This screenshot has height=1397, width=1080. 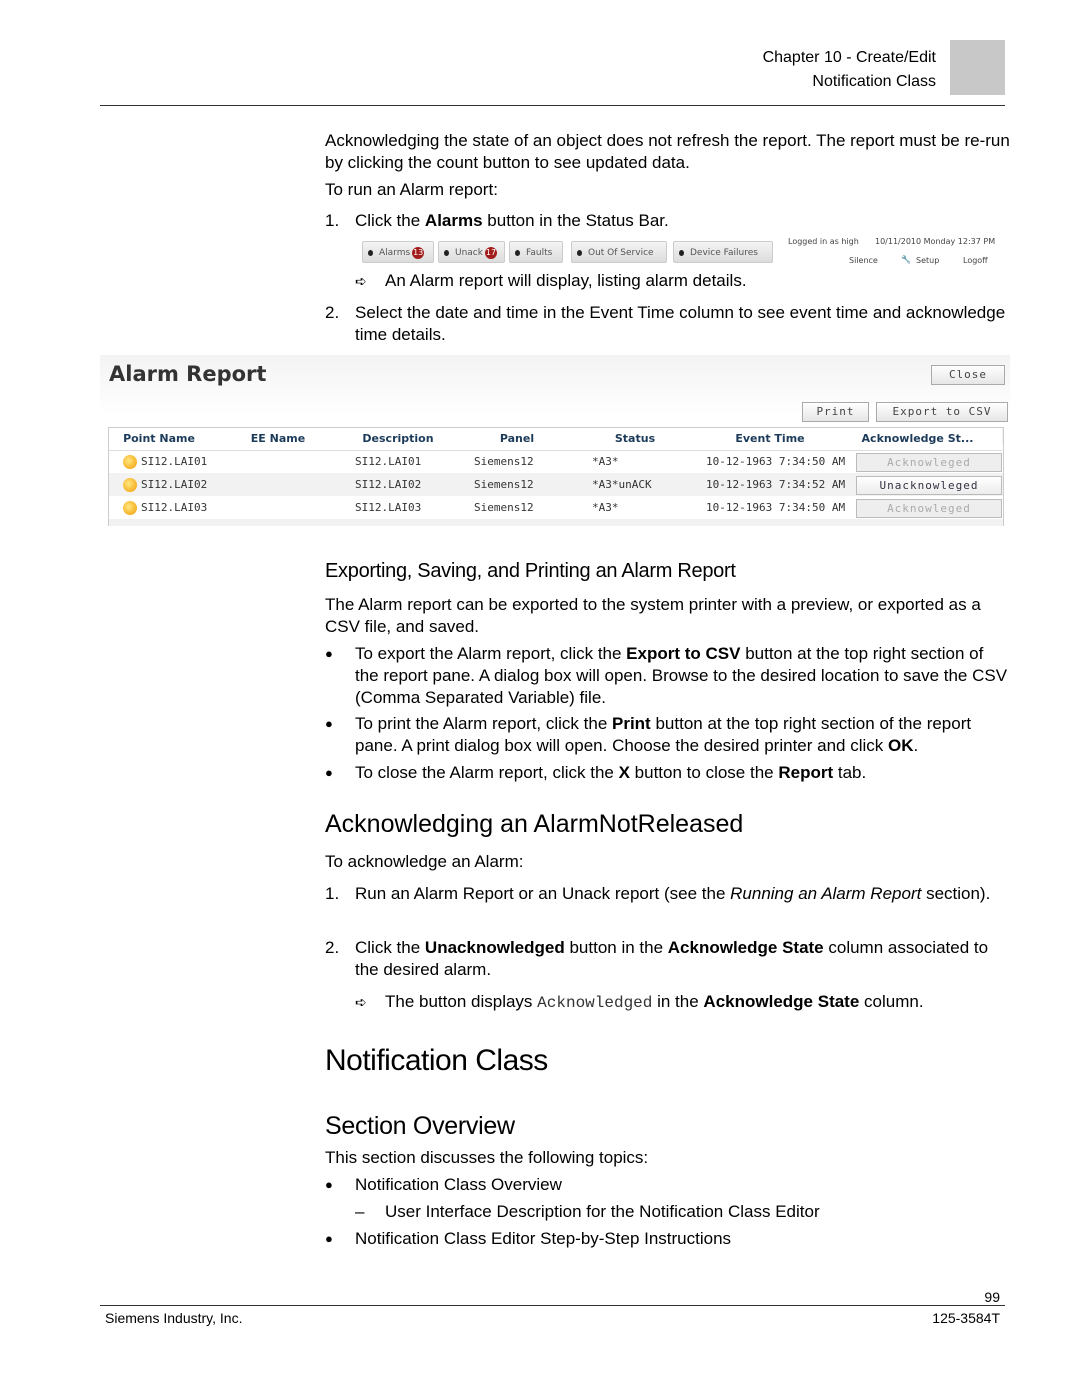 What do you see at coordinates (835, 412) in the screenshot?
I see `print-button: Print` at bounding box center [835, 412].